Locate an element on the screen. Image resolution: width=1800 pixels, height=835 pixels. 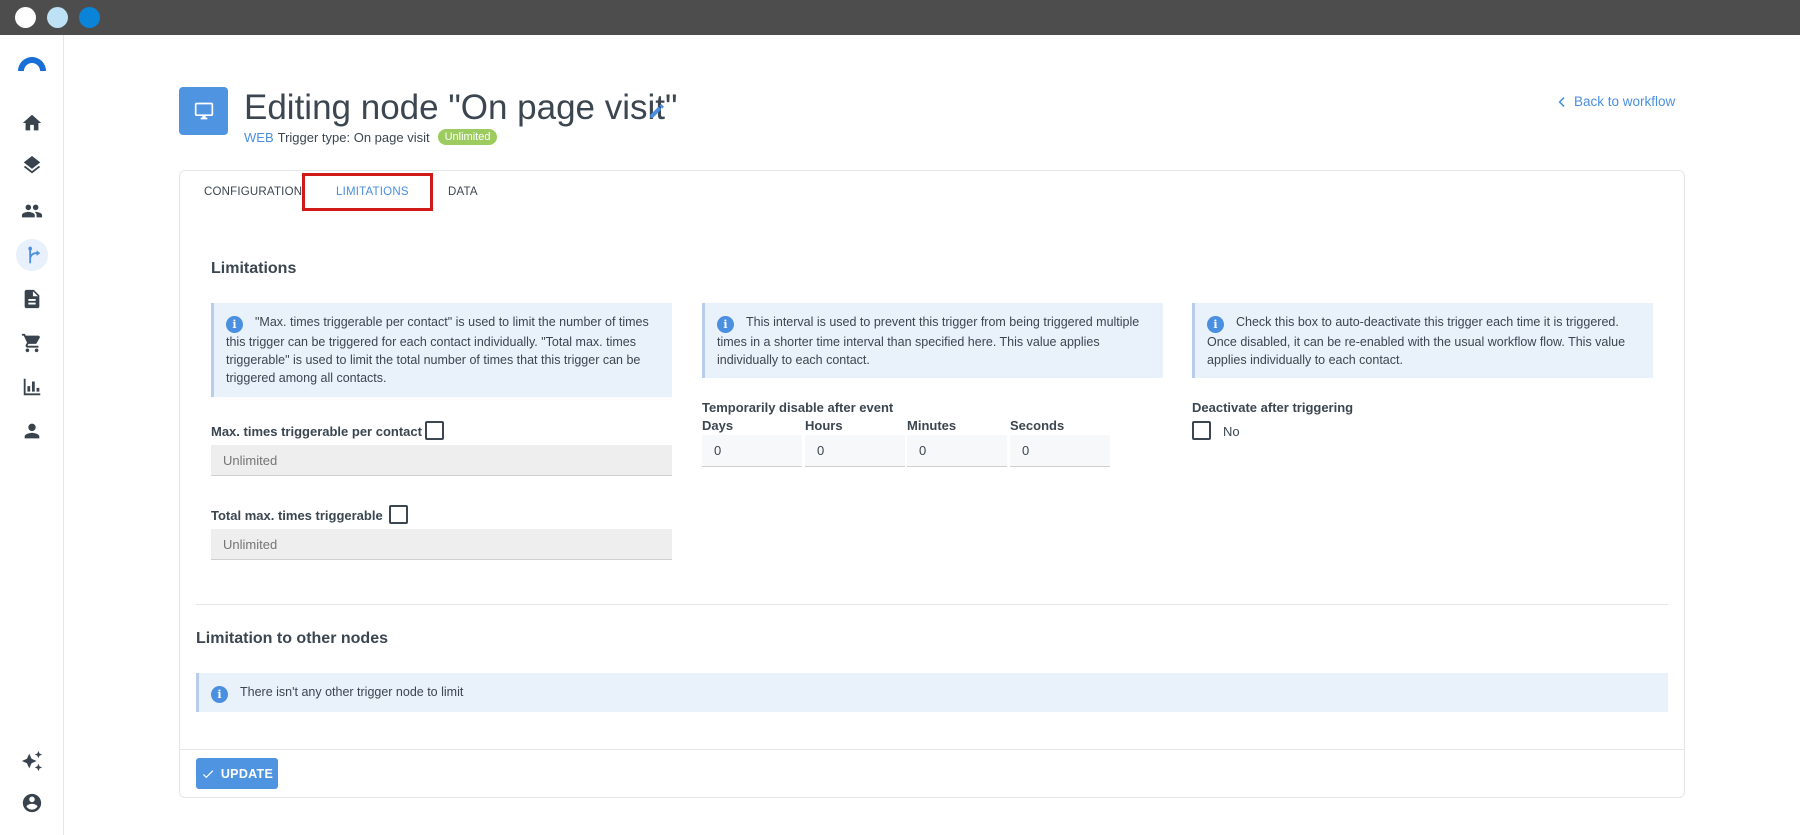
person-icon is located at coordinates (32, 431).